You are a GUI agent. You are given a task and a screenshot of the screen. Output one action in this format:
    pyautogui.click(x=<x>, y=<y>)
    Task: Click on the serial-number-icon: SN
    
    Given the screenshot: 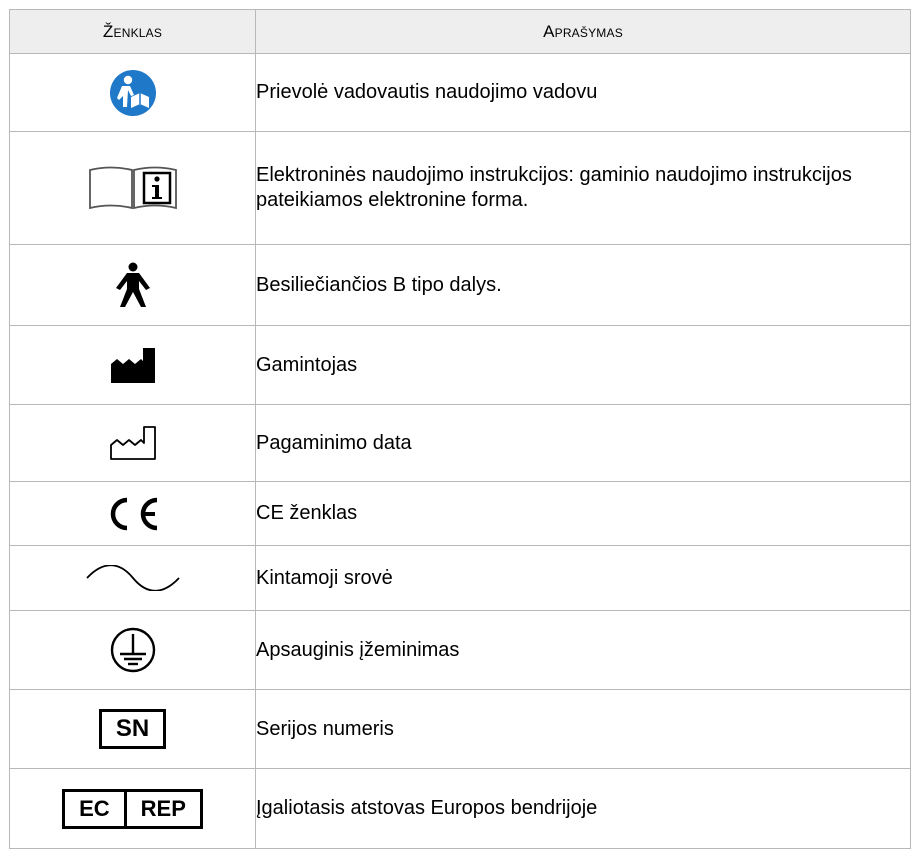 What is the action you would take?
    pyautogui.click(x=132, y=729)
    